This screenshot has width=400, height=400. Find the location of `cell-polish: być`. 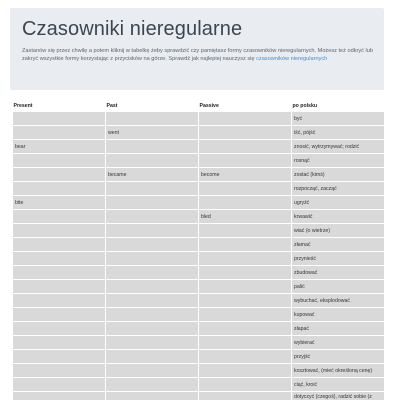

cell-polish: być is located at coordinates (338, 118).